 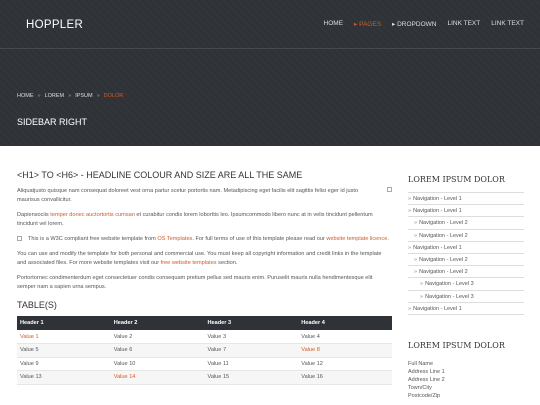 I want to click on sidebar-heading-address: LOREM IPSUM DOLOR, so click(x=456, y=345).